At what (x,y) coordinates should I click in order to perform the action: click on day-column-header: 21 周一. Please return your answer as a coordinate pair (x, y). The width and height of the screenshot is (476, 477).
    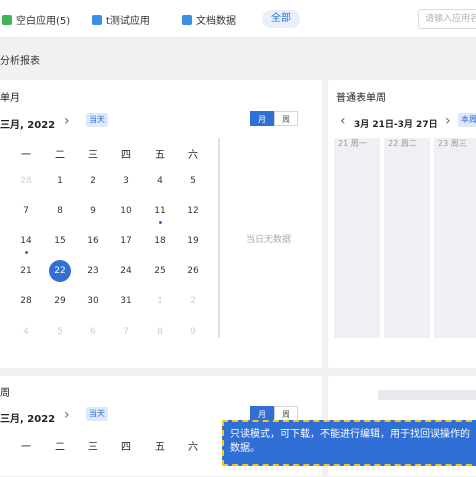
    Looking at the image, I should click on (352, 143).